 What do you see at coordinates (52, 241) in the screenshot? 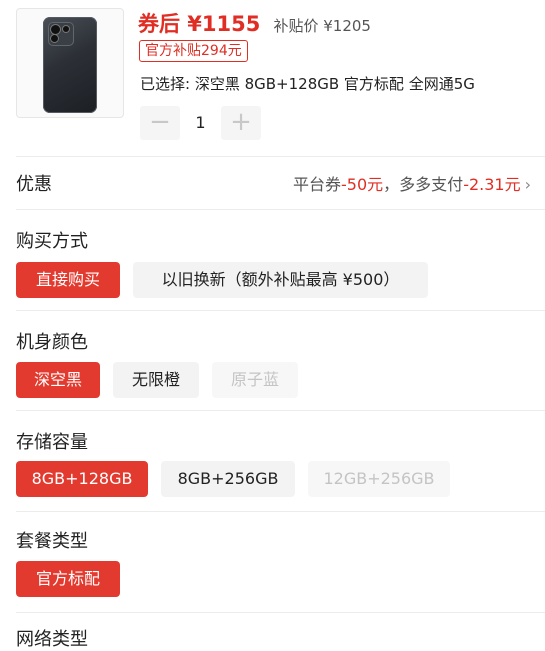
I see `purchase-method-title: 购买方式` at bounding box center [52, 241].